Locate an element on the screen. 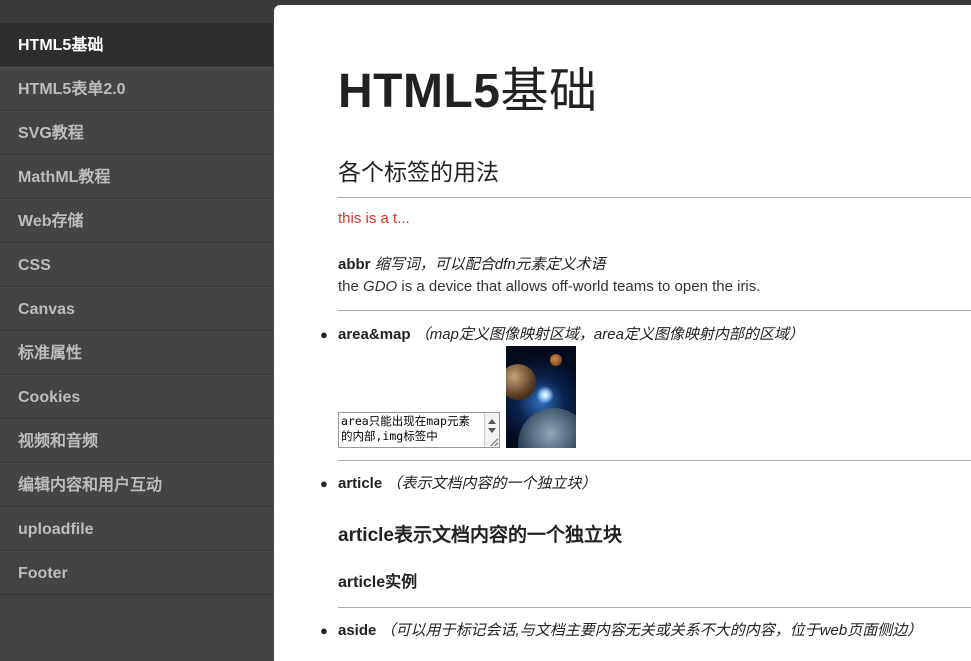 Image resolution: width=971 pixels, height=661 pixels. abbr-heading: abbr 缩写词，可以配合dfn元素定义术语 is located at coordinates (472, 263).